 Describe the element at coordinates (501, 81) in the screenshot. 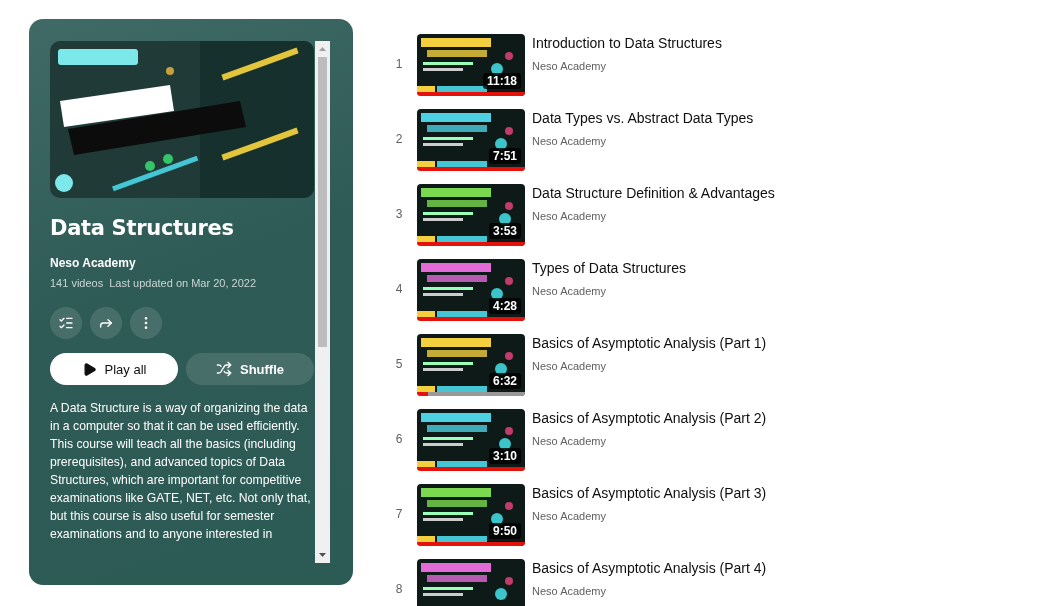

I see `duration-badge: 11:18` at that location.